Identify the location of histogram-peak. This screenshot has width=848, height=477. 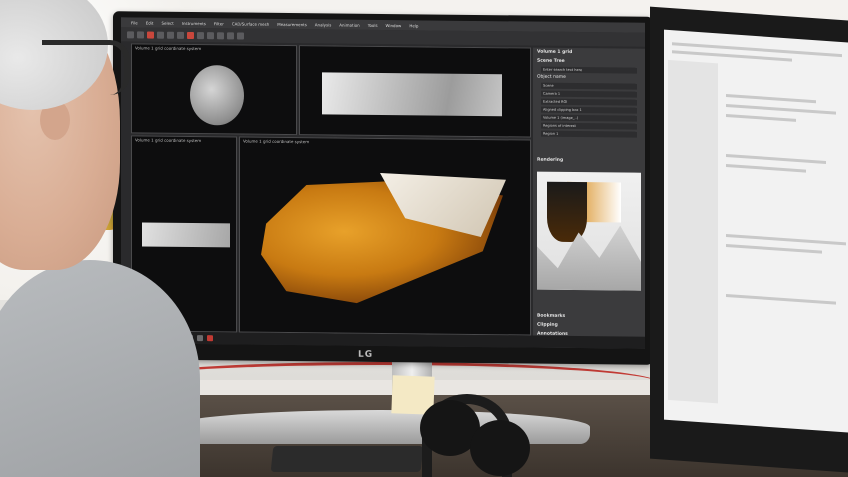
(567, 212).